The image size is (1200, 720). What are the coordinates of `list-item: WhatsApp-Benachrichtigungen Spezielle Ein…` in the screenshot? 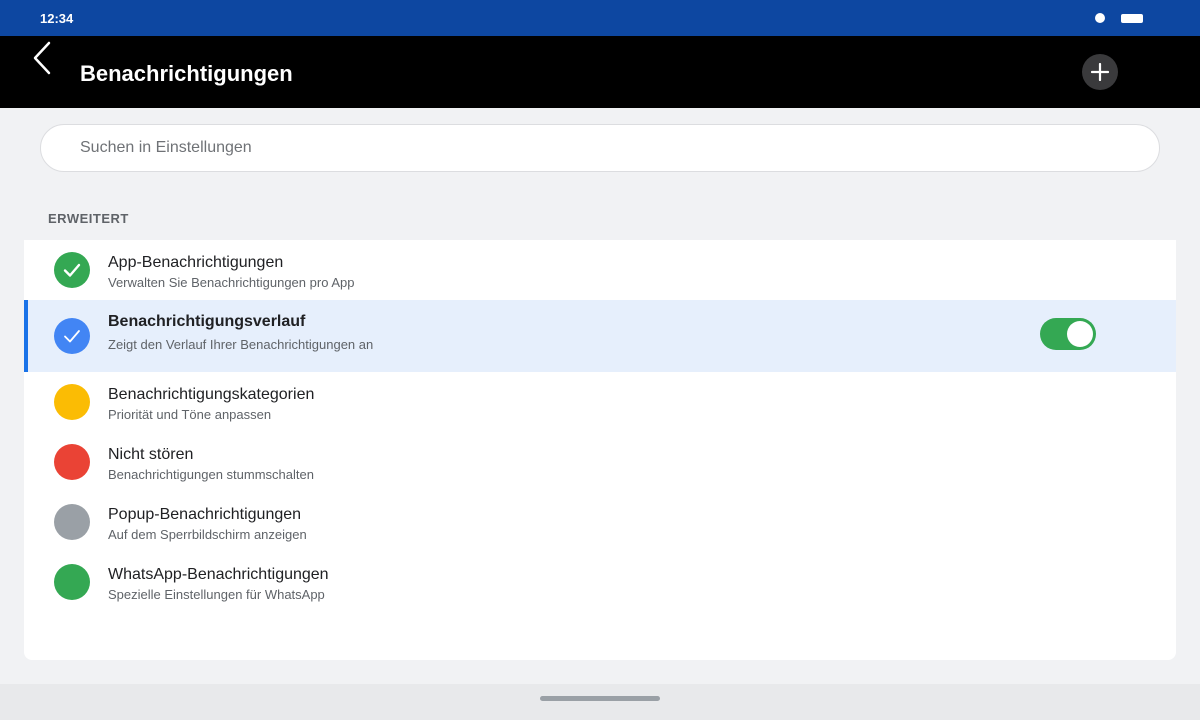 It's located at (600, 582).